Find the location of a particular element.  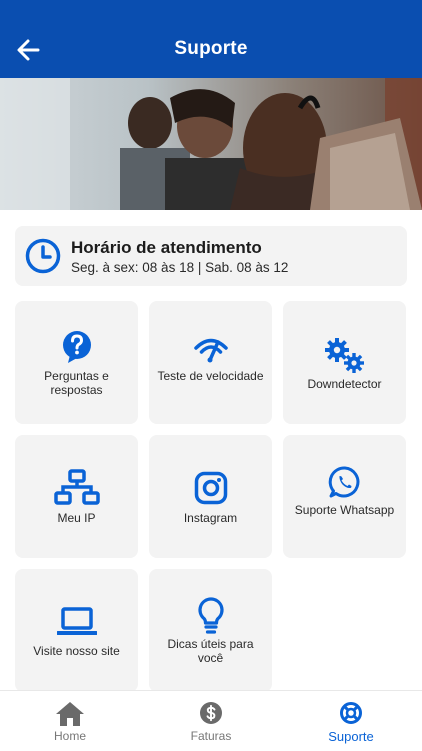

laptop-icon is located at coordinates (76, 625).